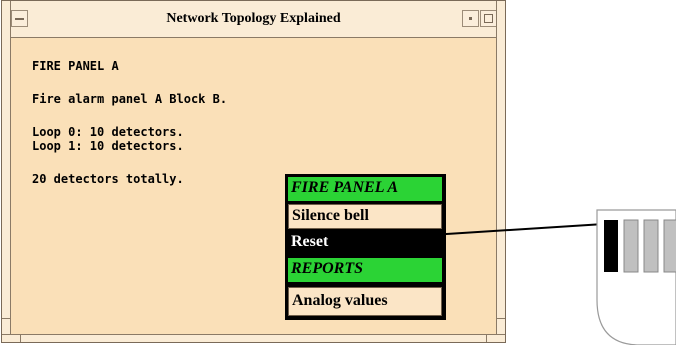 This screenshot has width=676, height=345. Describe the element at coordinates (553, 277) in the screenshot. I see `pointer-overlay` at that location.